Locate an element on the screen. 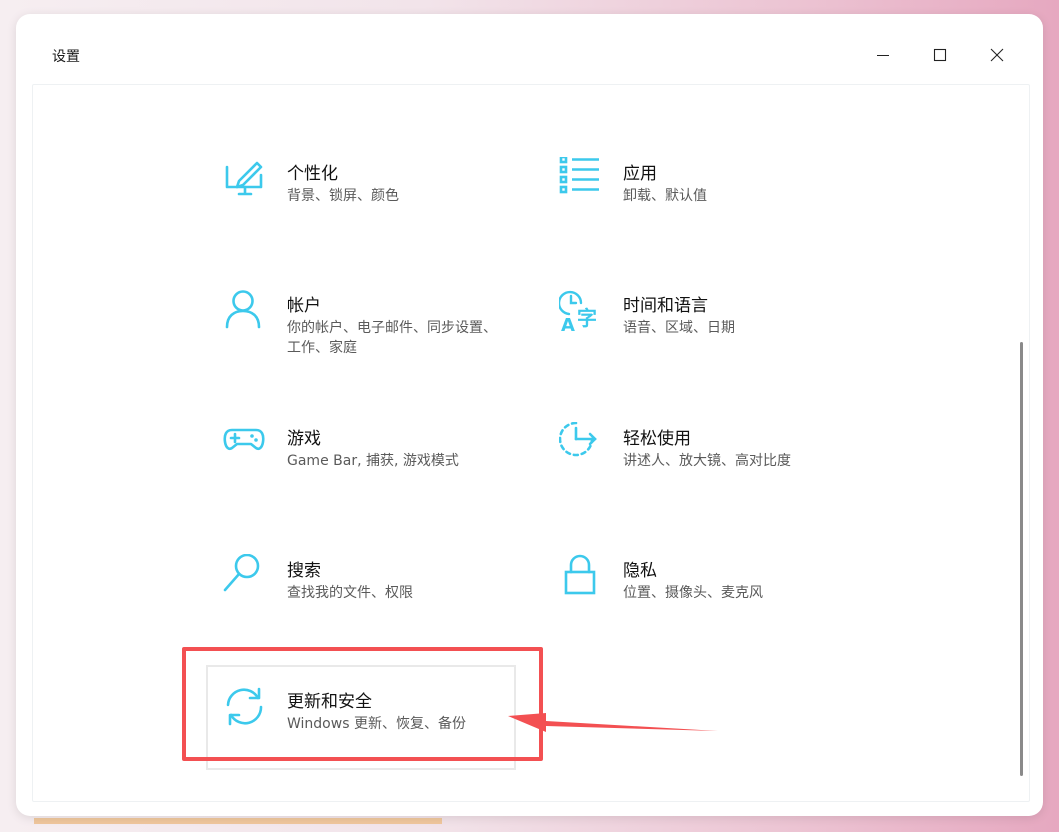 The image size is (1059, 832). tile-description: 背景、锁屏、颜色 is located at coordinates (343, 196).